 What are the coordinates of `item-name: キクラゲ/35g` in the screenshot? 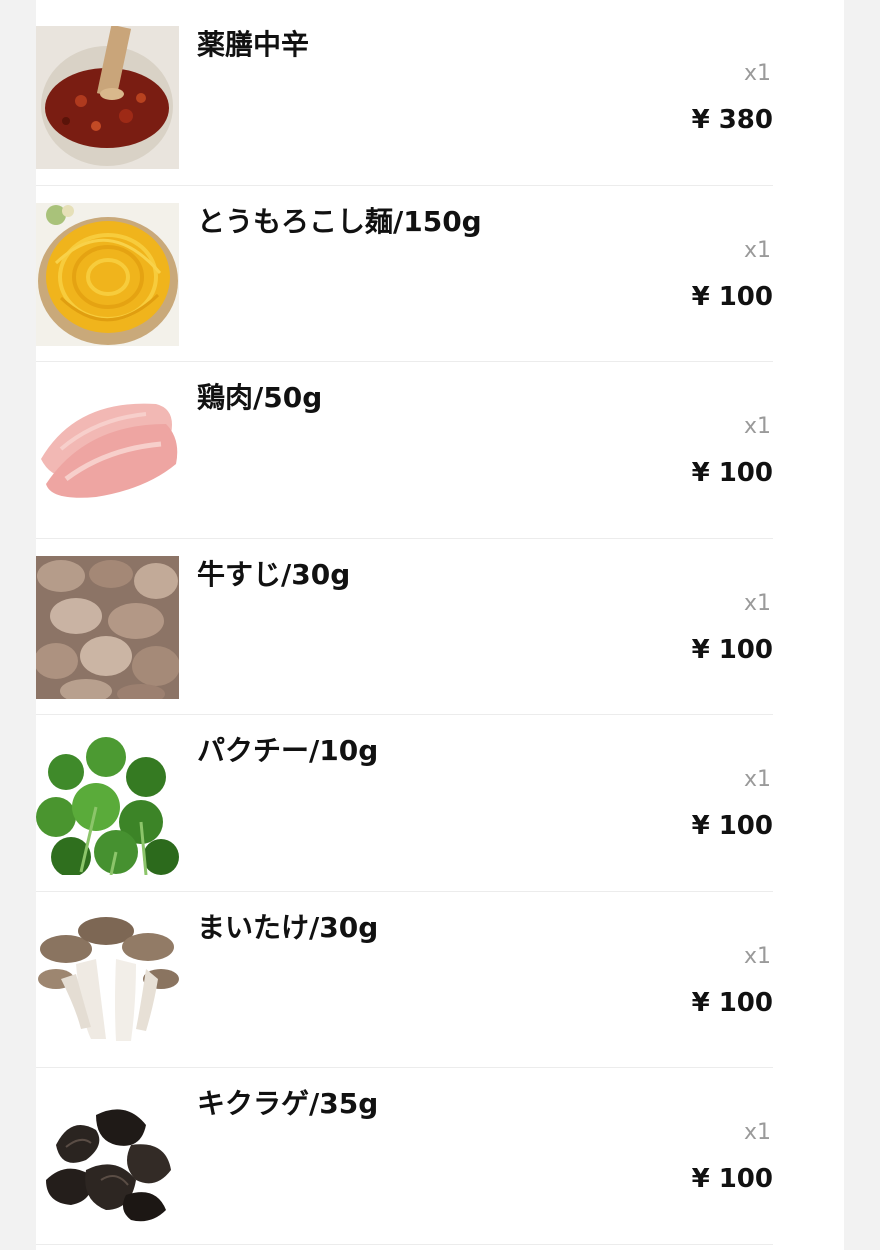 It's located at (288, 1103).